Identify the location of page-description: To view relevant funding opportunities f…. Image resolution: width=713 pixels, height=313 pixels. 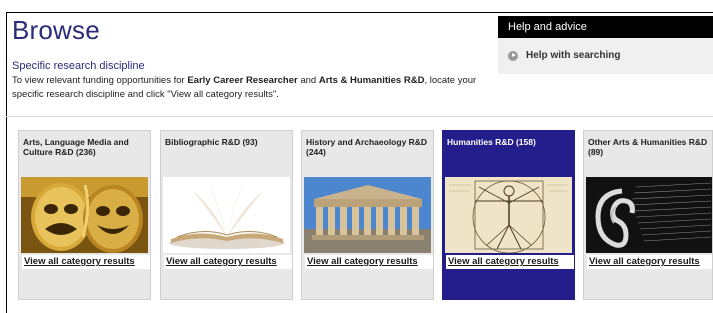
(252, 88).